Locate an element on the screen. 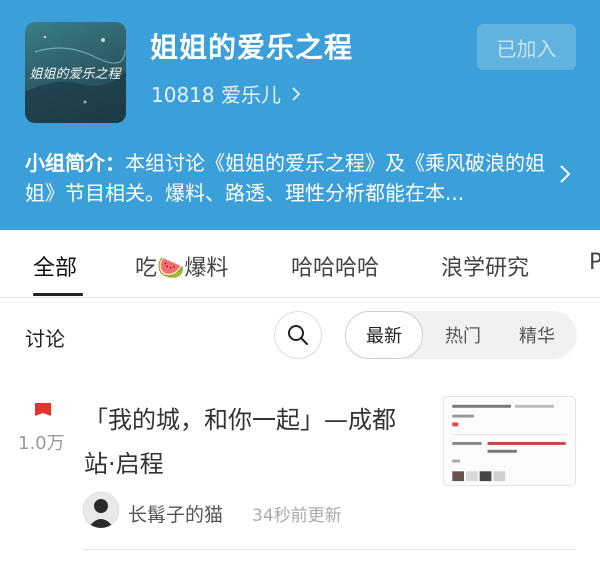 This screenshot has height=570, width=600. search-button is located at coordinates (298, 335).